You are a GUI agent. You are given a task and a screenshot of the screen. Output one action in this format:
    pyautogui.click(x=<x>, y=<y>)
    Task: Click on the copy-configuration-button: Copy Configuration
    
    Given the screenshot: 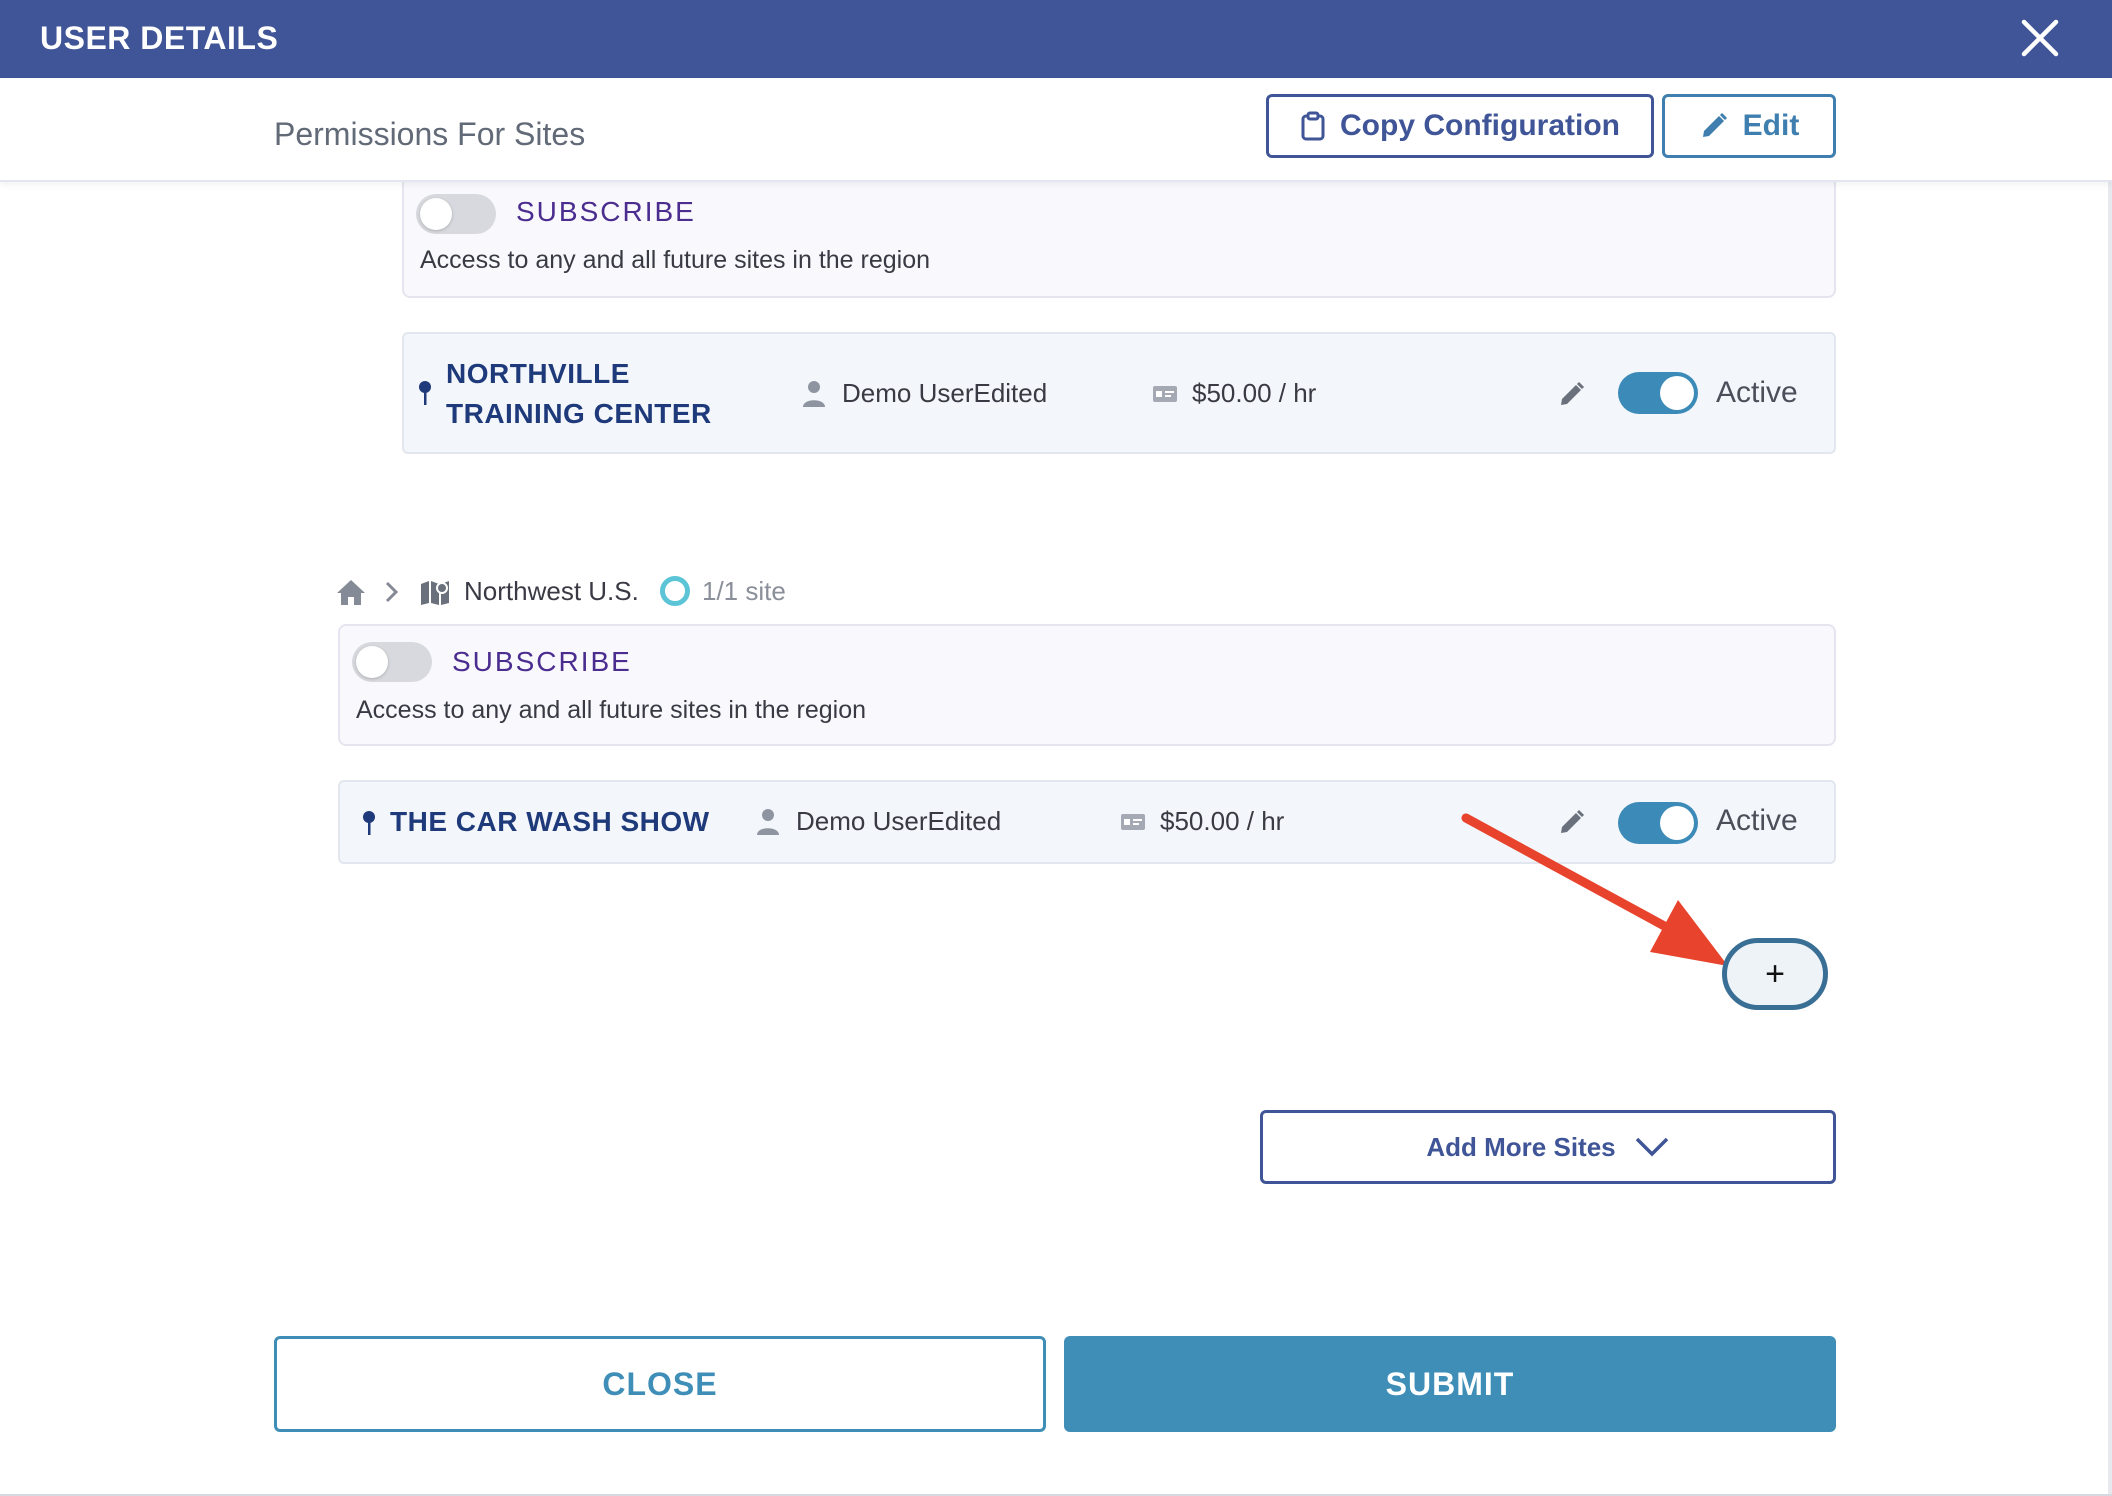 What is the action you would take?
    pyautogui.click(x=1460, y=126)
    